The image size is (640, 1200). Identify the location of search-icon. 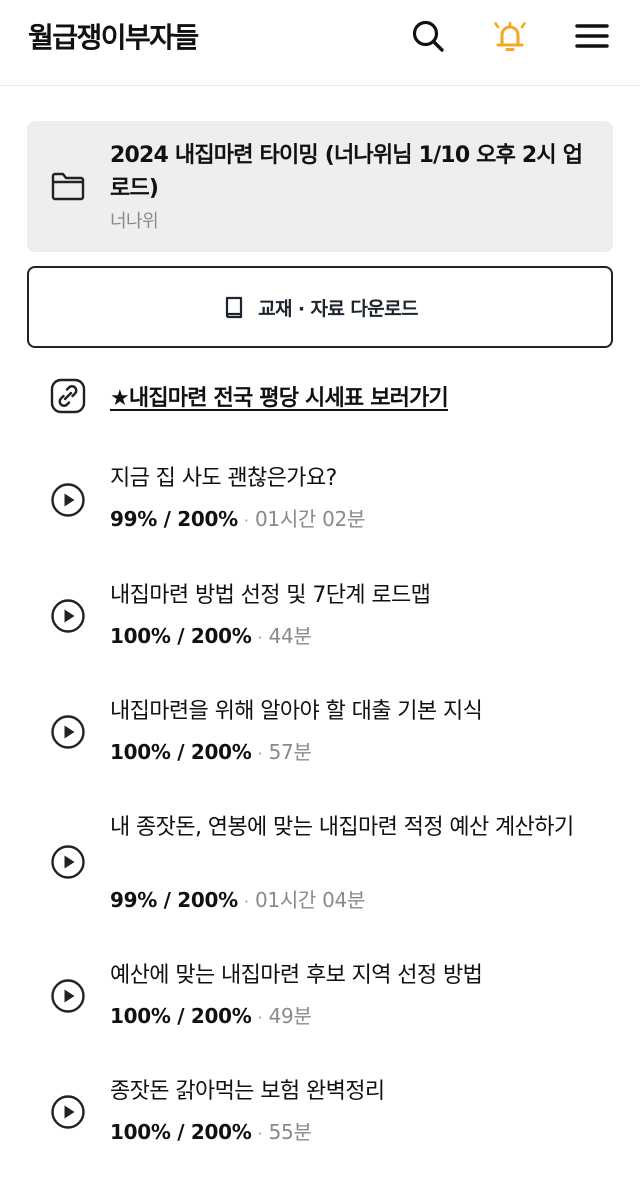
(428, 36).